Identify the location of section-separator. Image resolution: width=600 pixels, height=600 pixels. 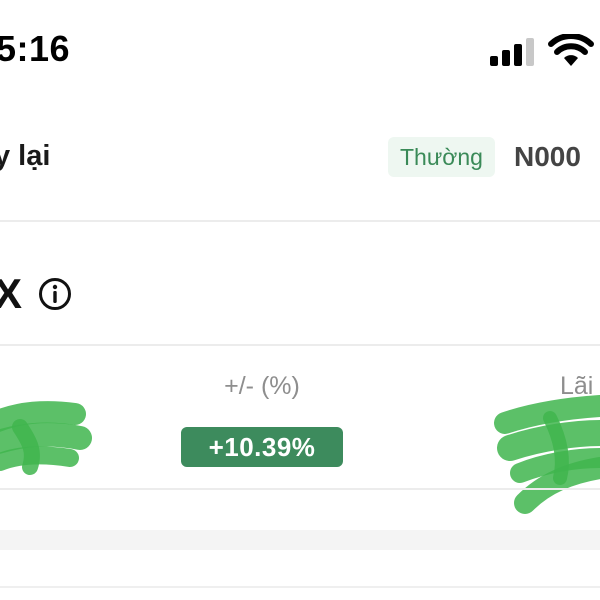
(300, 540).